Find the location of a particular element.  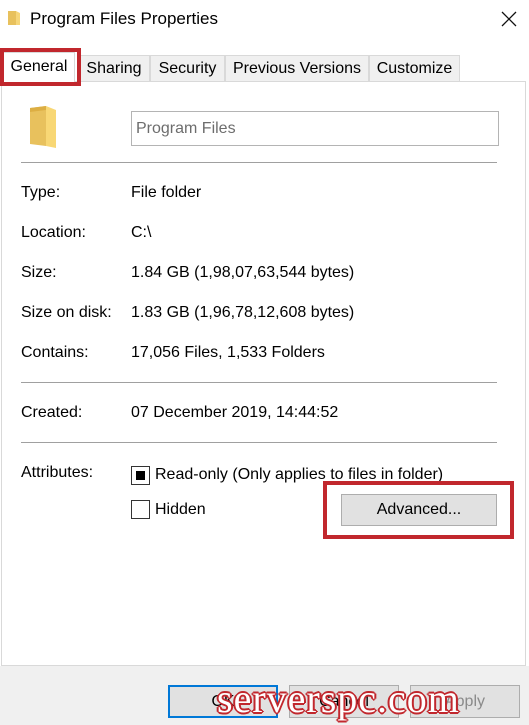

hidden-label: Hidden is located at coordinates (180, 509).